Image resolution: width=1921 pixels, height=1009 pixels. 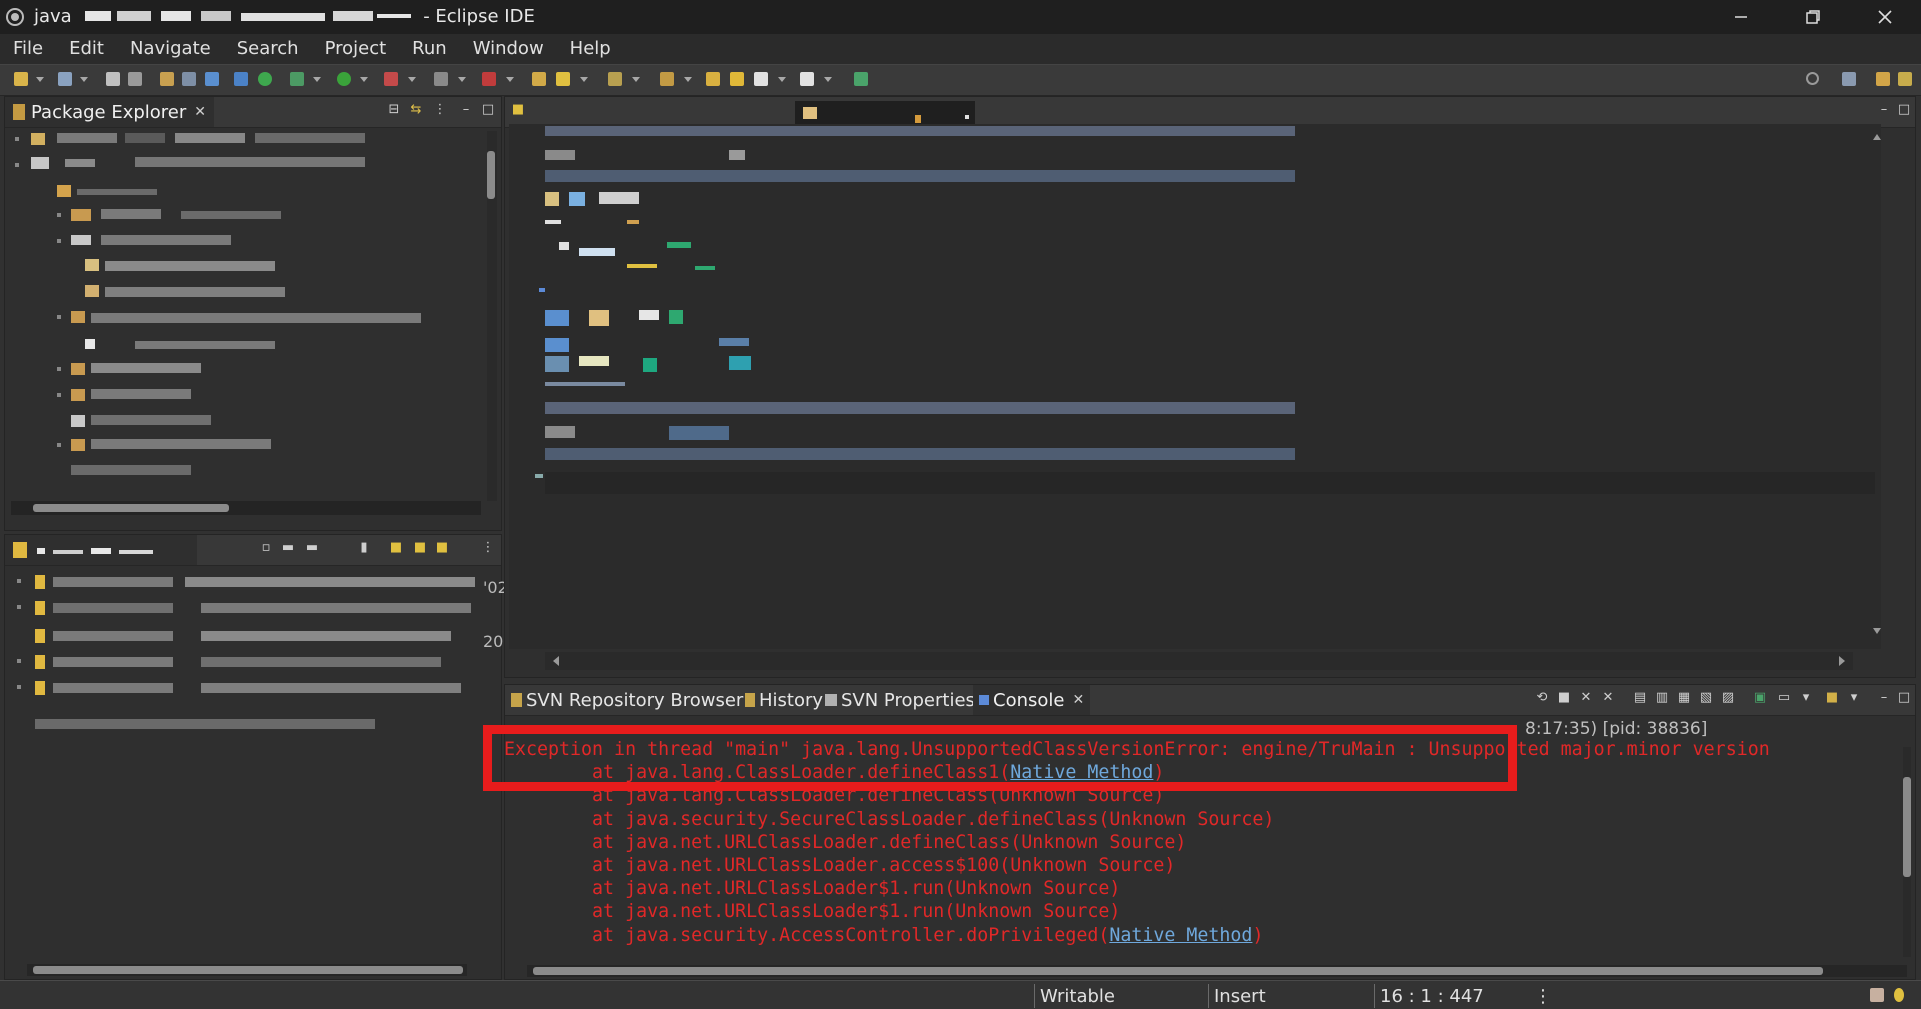 What do you see at coordinates (170, 49) in the screenshot?
I see `menu-navigate: Navigate` at bounding box center [170, 49].